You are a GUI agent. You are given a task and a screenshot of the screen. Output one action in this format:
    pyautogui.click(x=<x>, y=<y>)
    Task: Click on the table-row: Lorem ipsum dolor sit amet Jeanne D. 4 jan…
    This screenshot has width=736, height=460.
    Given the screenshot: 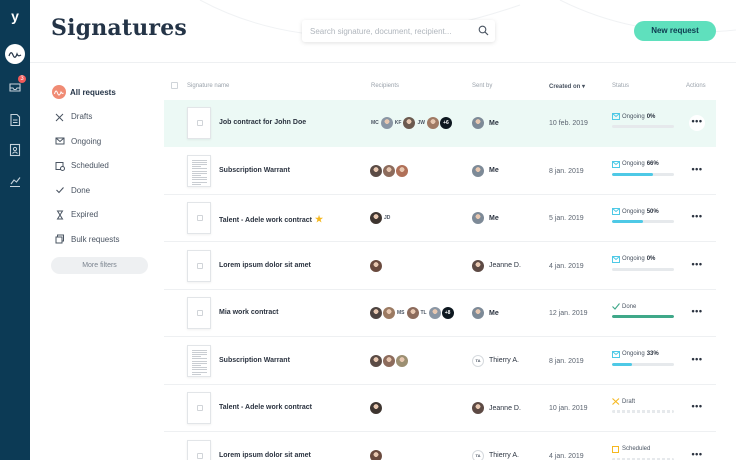 What is the action you would take?
    pyautogui.click(x=440, y=266)
    